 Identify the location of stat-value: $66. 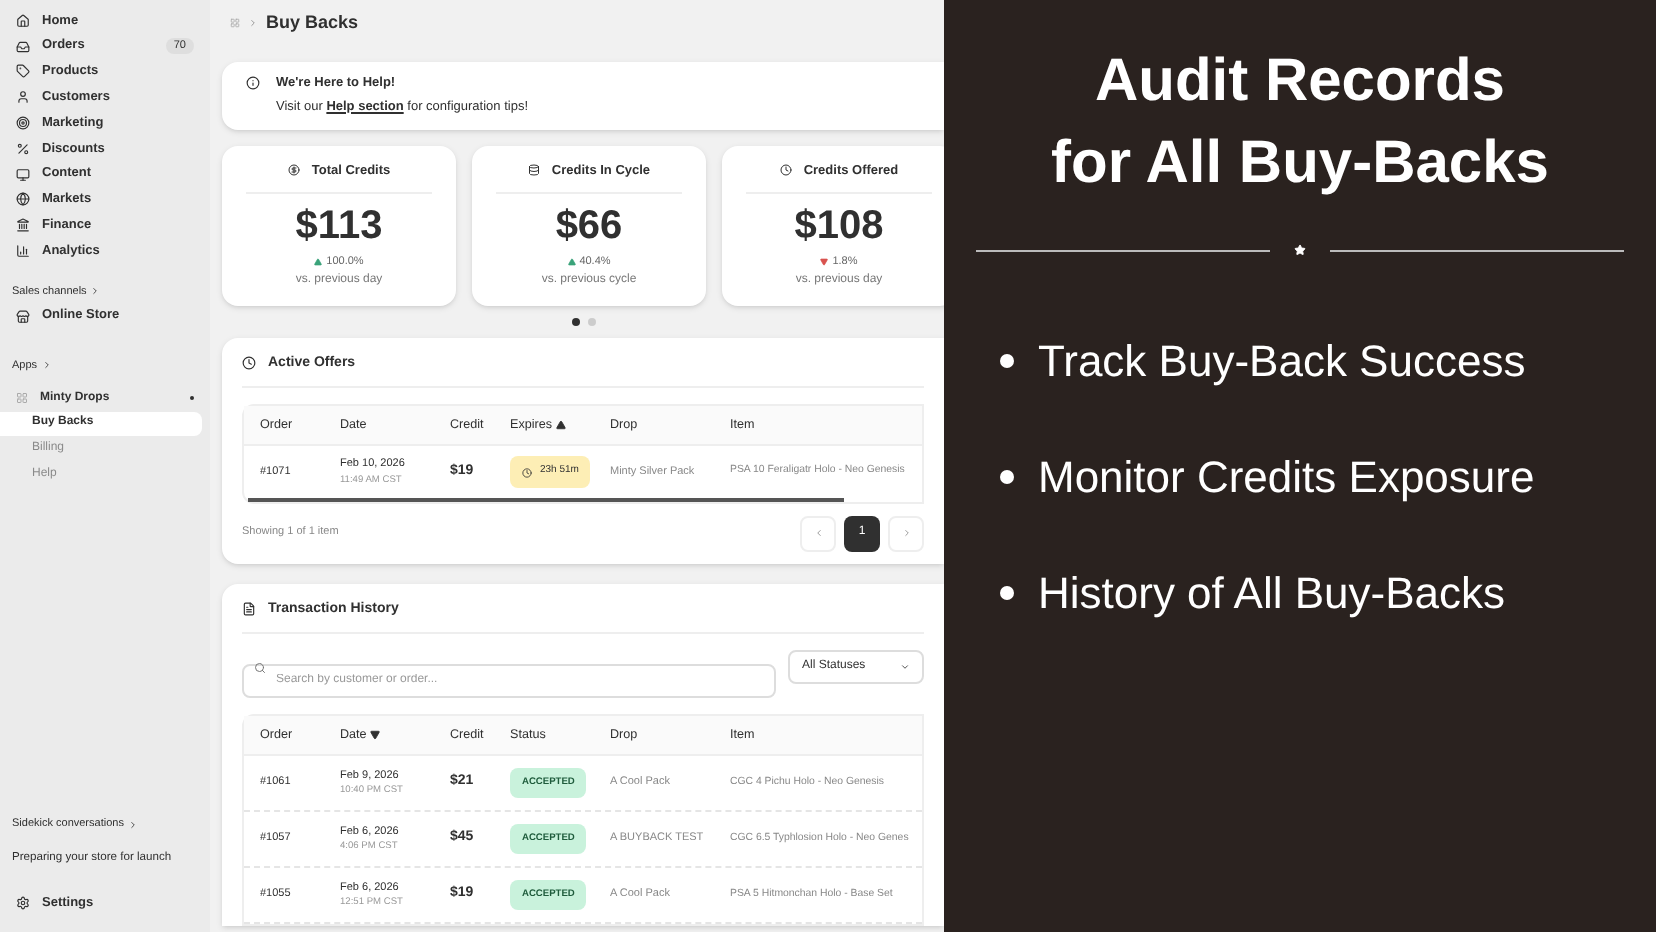
(589, 226).